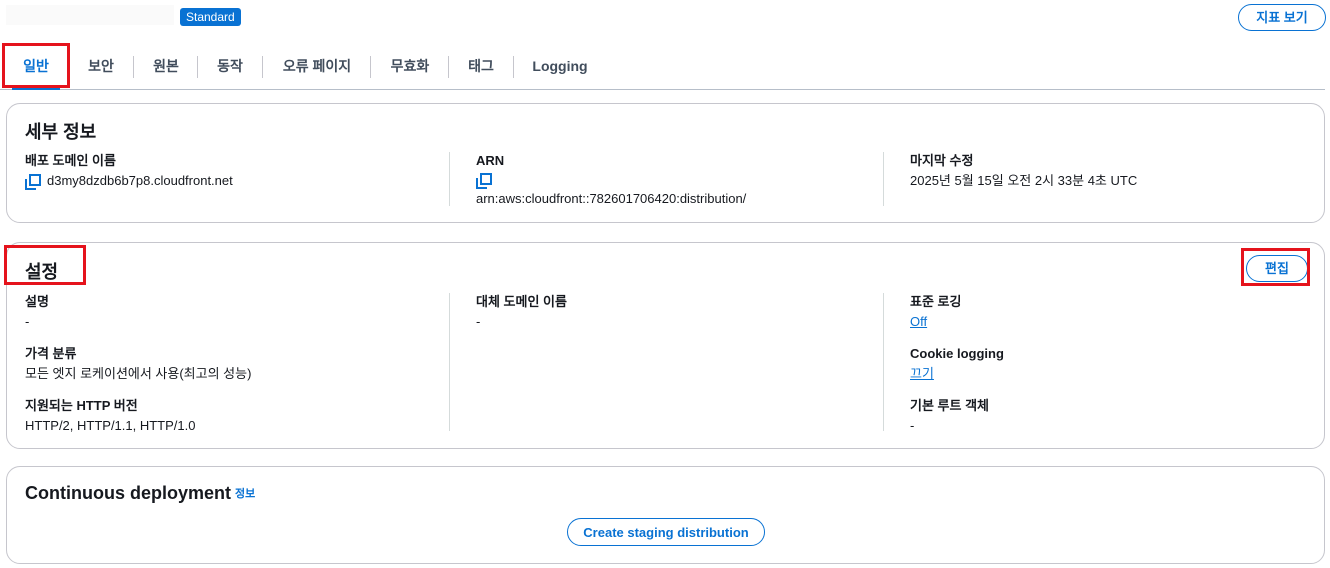 The height and width of the screenshot is (568, 1330). I want to click on info-link: 정보, so click(245, 494).